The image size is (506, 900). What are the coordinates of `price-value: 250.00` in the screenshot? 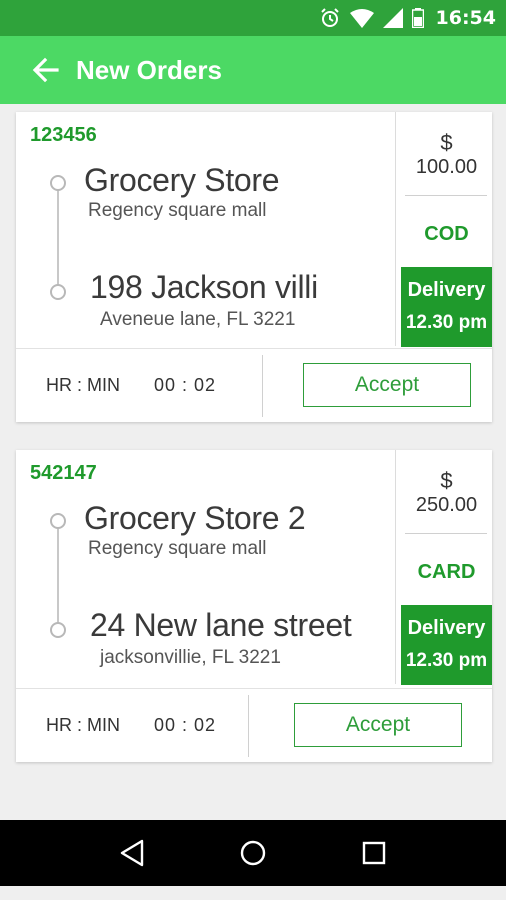 It's located at (446, 505).